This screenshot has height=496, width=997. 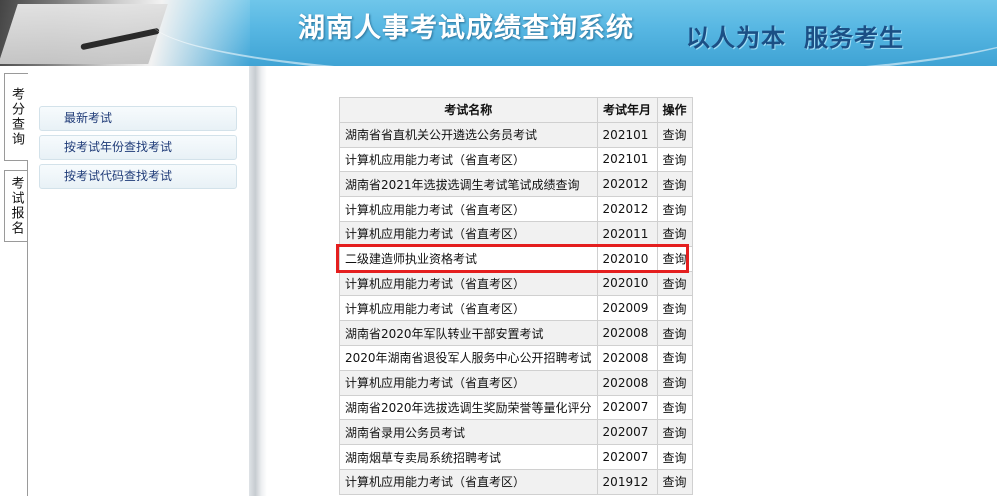 I want to click on table-header-row: 考试名称 考试年月 操作, so click(x=516, y=110).